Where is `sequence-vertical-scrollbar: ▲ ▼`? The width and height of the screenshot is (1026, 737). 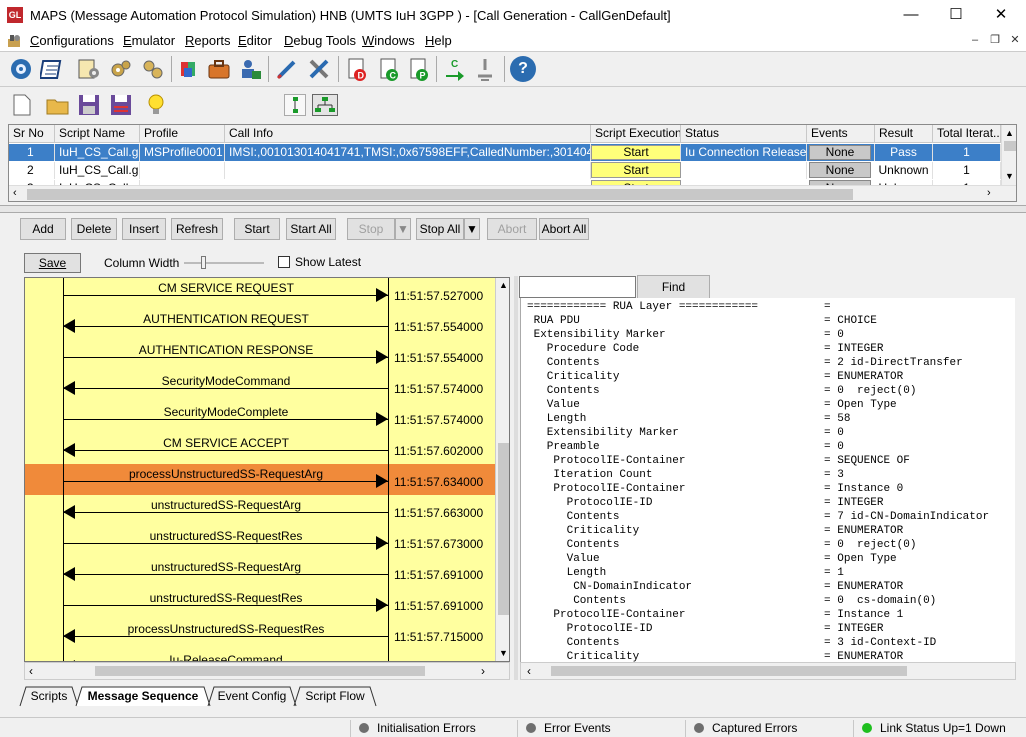 sequence-vertical-scrollbar: ▲ ▼ is located at coordinates (502, 469).